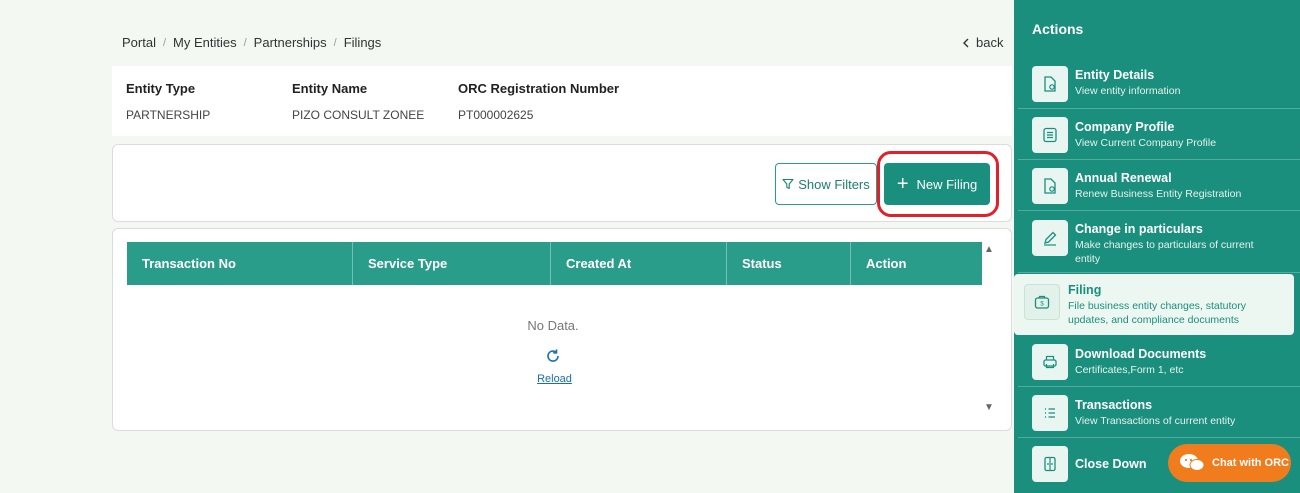  What do you see at coordinates (1111, 464) in the screenshot?
I see `action-title: Close Down` at bounding box center [1111, 464].